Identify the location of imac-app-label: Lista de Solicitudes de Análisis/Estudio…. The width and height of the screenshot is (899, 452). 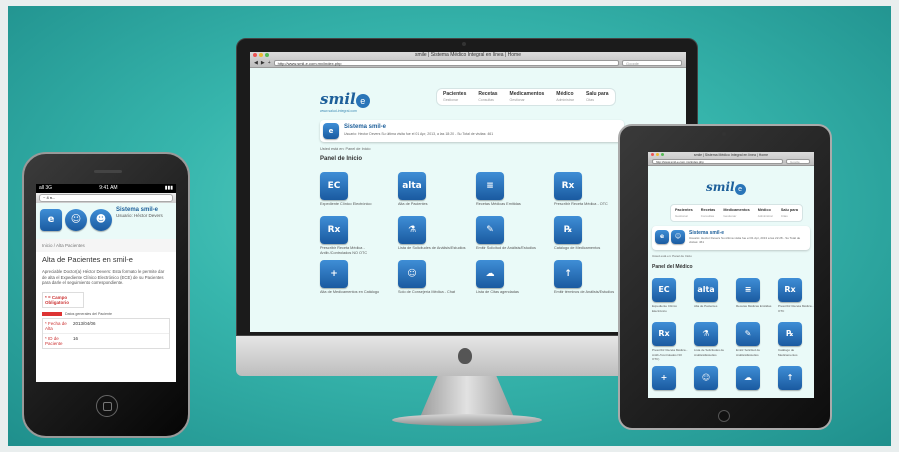
(434, 248).